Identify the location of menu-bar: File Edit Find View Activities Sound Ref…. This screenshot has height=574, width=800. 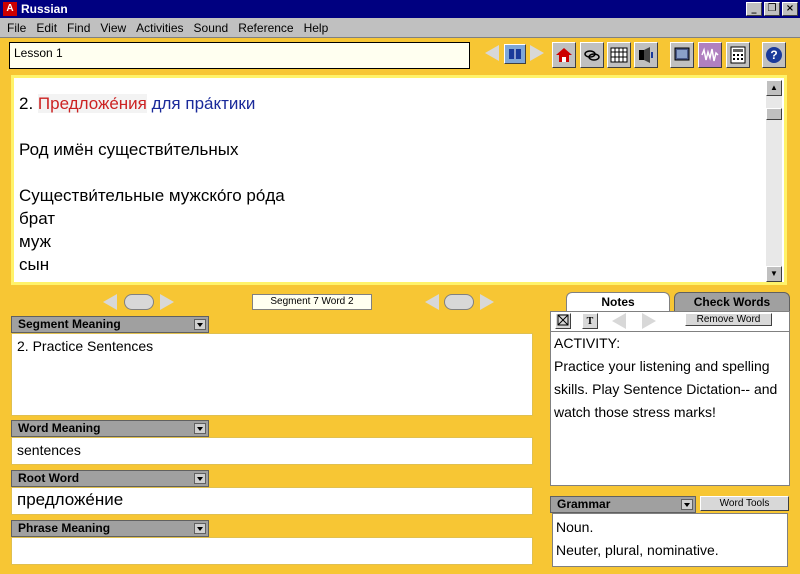
(400, 28).